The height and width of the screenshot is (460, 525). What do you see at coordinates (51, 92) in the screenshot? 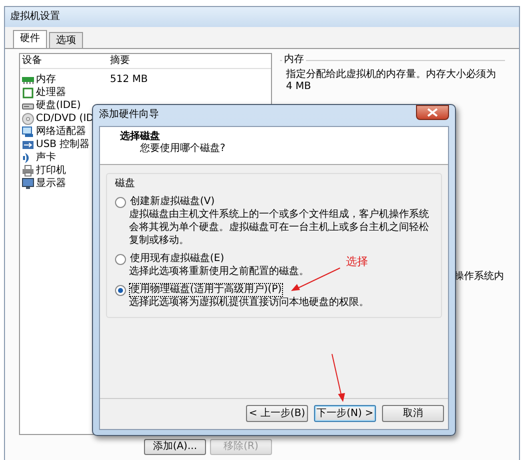
I see `device-name: 处理器` at bounding box center [51, 92].